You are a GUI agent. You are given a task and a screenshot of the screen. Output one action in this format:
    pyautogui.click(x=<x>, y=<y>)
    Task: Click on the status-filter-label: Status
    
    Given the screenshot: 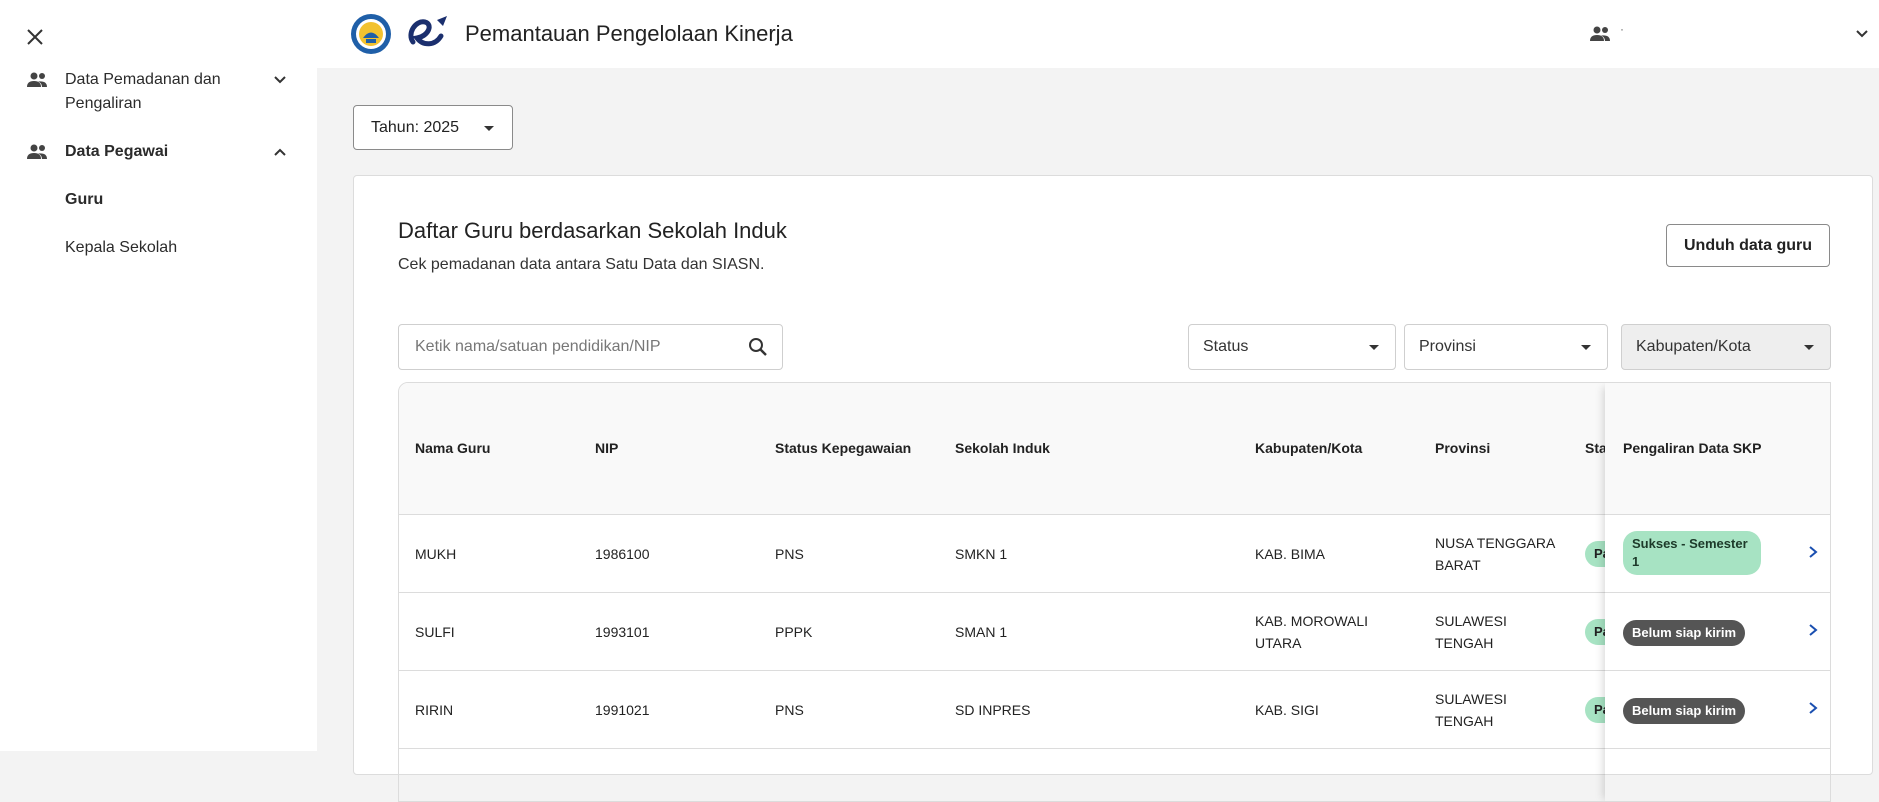 What is the action you would take?
    pyautogui.click(x=1226, y=346)
    